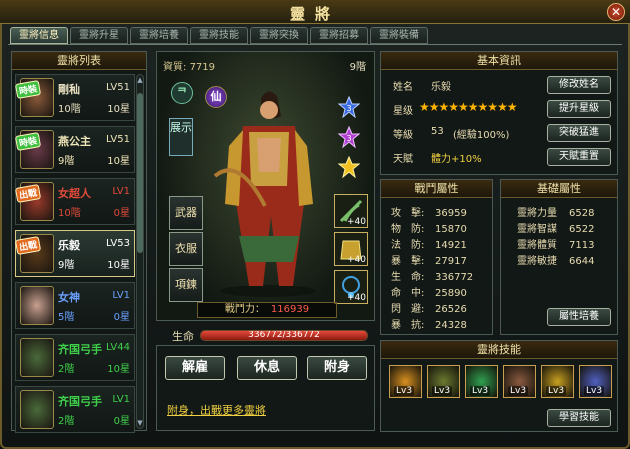 The height and width of the screenshot is (449, 630). Describe the element at coordinates (537, 229) in the screenshot. I see `attr-key: 靈將智謀` at that location.